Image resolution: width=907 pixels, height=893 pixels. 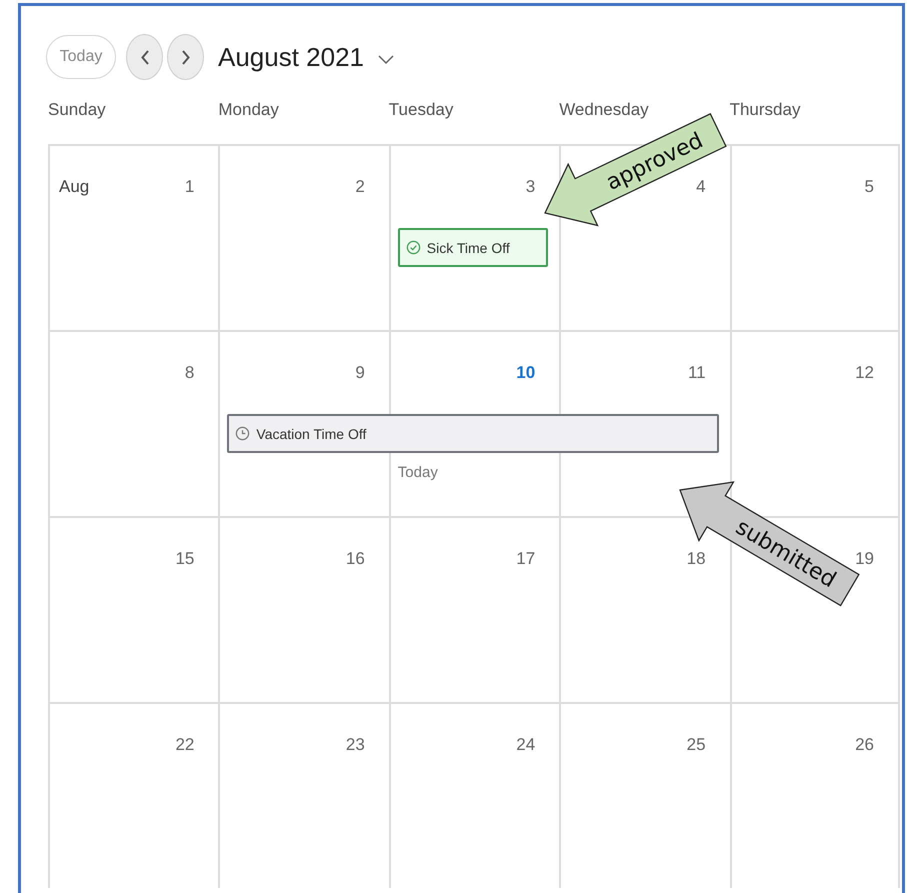 I want to click on date-number: 26, so click(x=864, y=745).